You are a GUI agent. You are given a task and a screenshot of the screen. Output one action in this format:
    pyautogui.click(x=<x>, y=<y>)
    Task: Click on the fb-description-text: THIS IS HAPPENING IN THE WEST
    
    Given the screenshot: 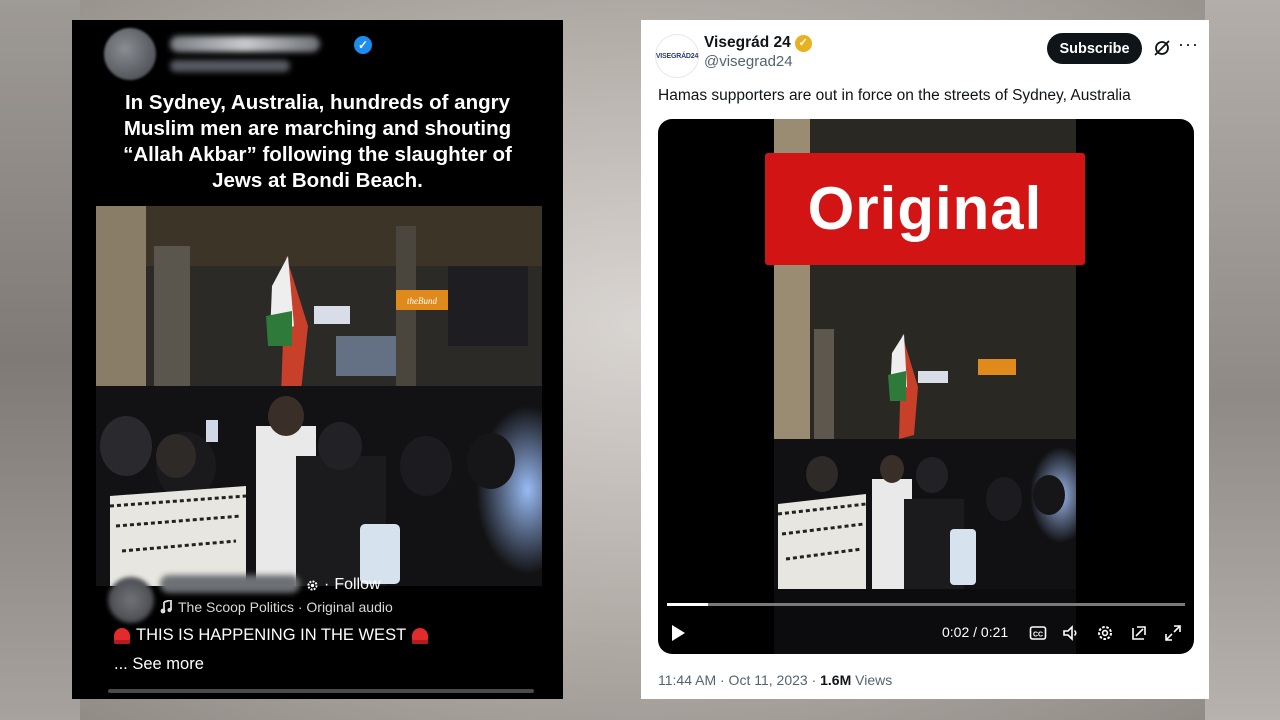 What is the action you would take?
    pyautogui.click(x=271, y=635)
    